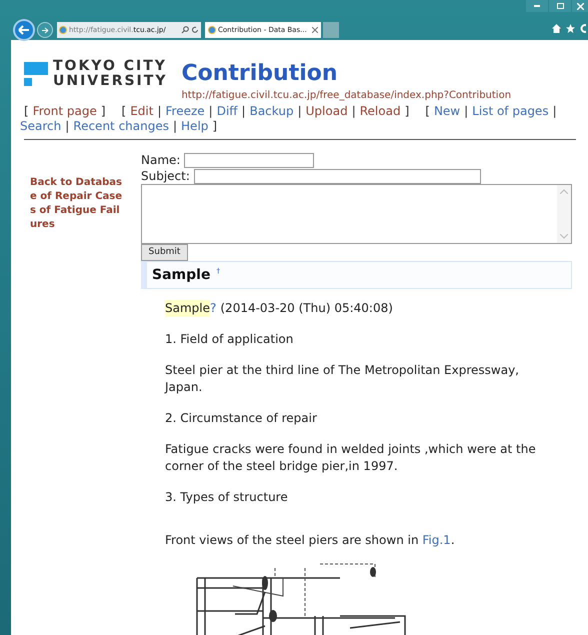 The width and height of the screenshot is (588, 635). Describe the element at coordinates (121, 126) in the screenshot. I see `nav-link: Recent changes` at that location.